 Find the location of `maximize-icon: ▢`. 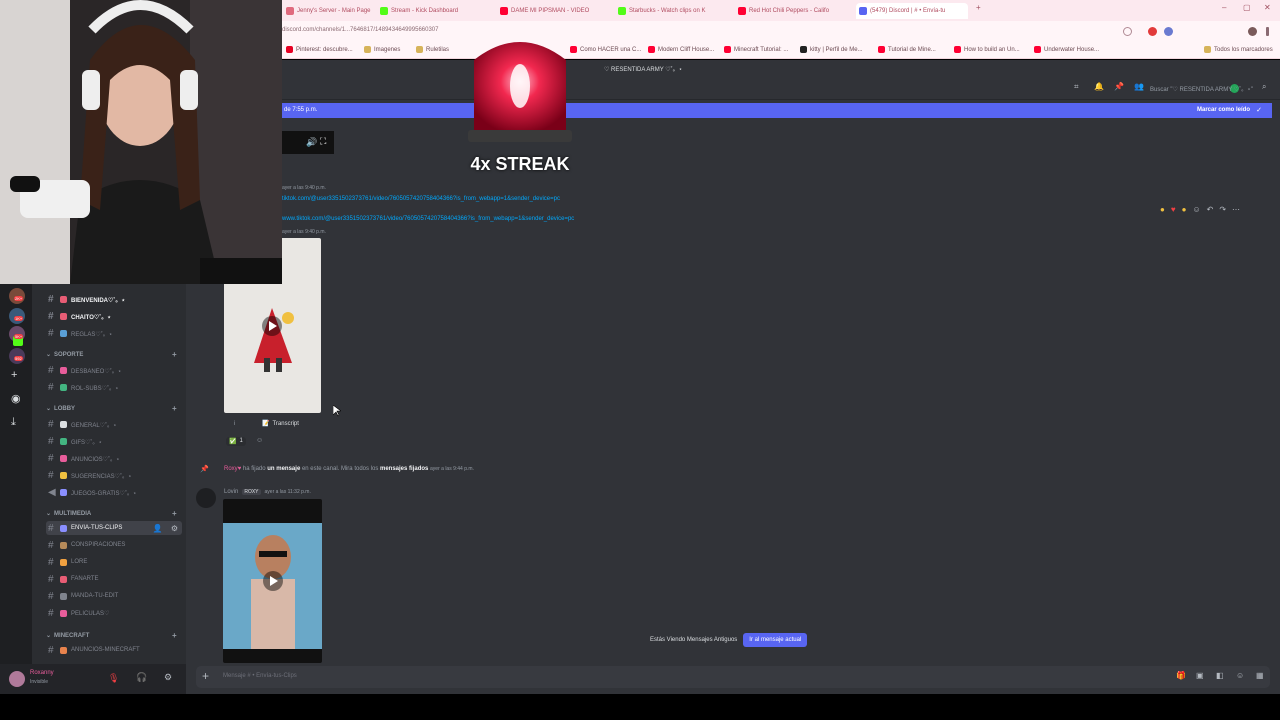

maximize-icon: ▢ is located at coordinates (1247, 7).